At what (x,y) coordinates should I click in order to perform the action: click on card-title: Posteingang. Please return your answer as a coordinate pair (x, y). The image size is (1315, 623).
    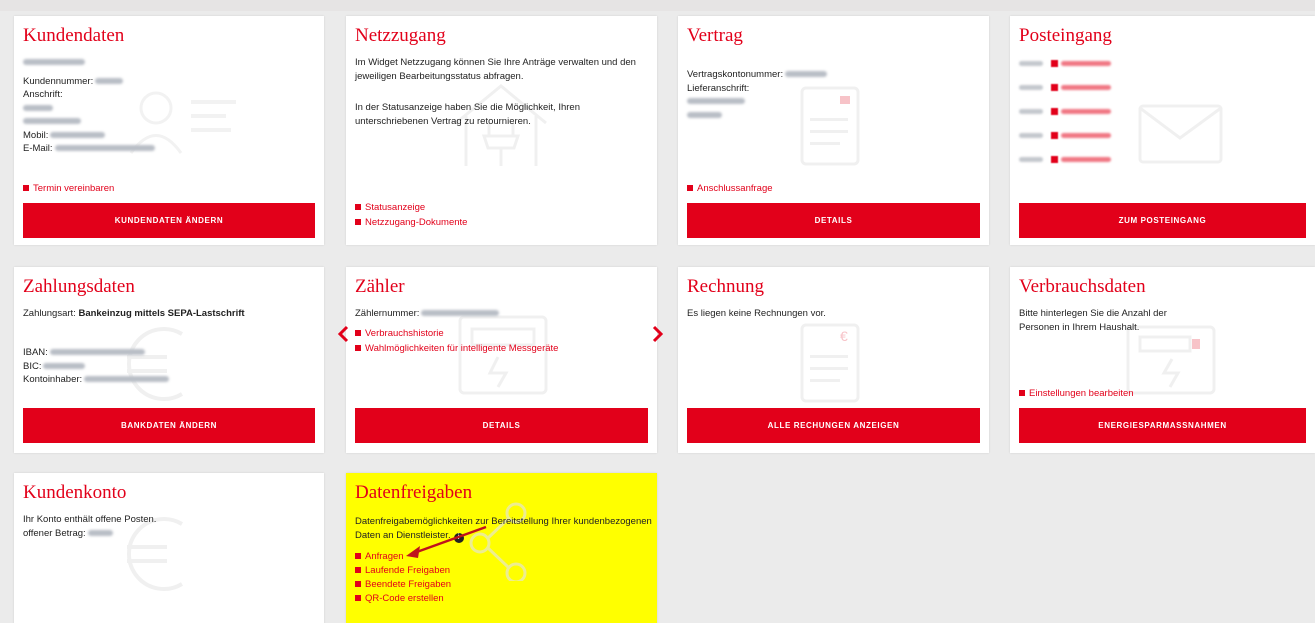
    Looking at the image, I should click on (1065, 35).